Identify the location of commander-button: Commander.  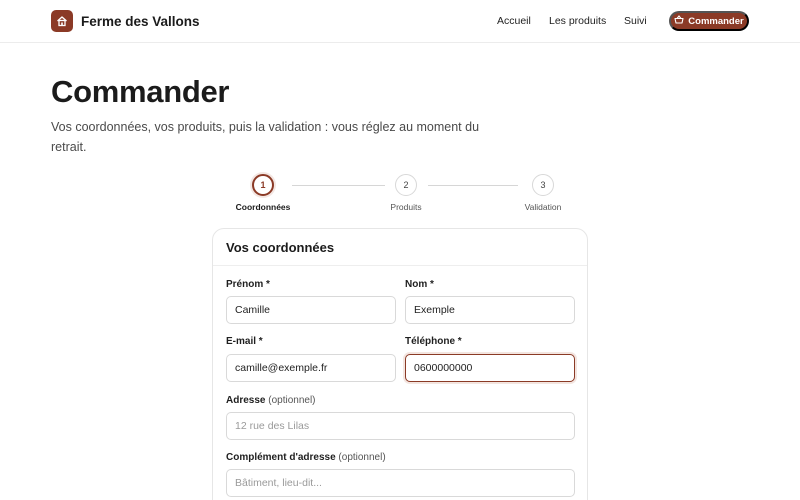
(709, 21).